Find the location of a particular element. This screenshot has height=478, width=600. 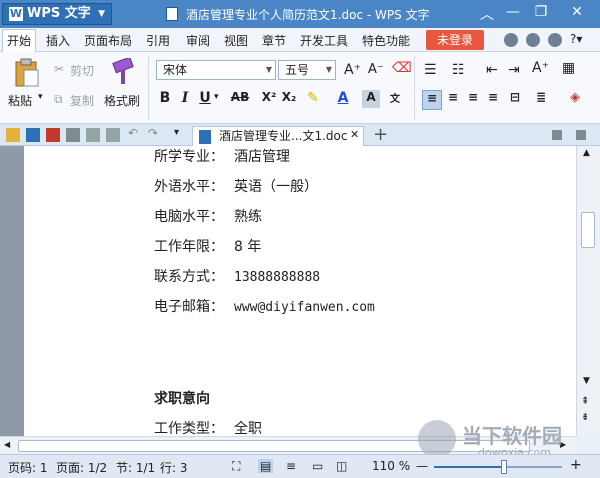

menu-references: 引用 is located at coordinates (158, 40).